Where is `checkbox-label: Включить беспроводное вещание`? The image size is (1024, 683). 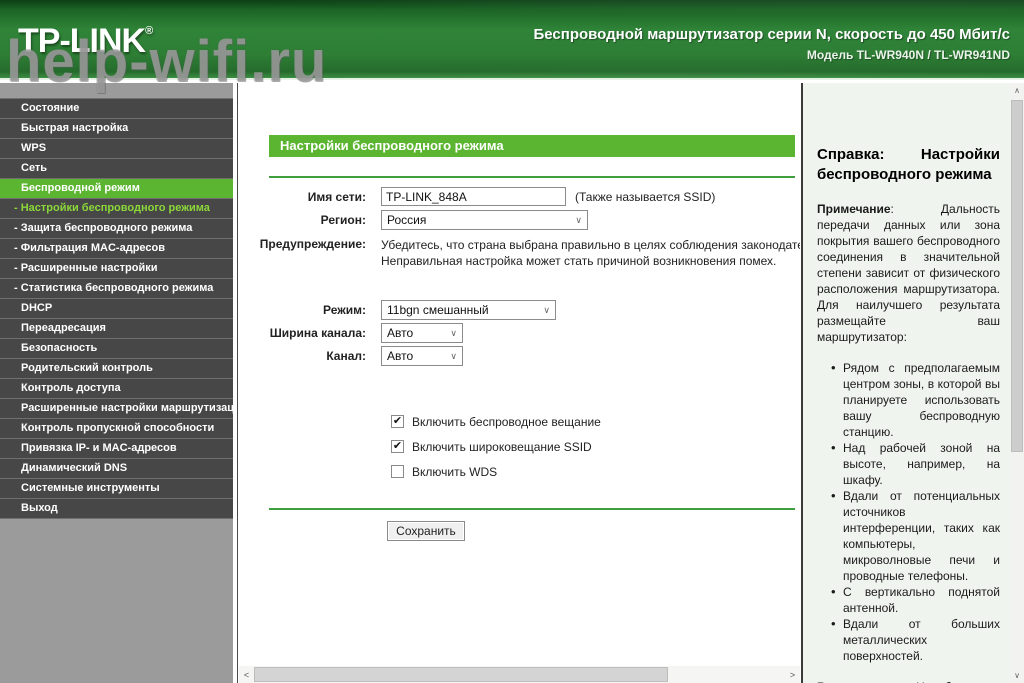 checkbox-label: Включить беспроводное вещание is located at coordinates (506, 421).